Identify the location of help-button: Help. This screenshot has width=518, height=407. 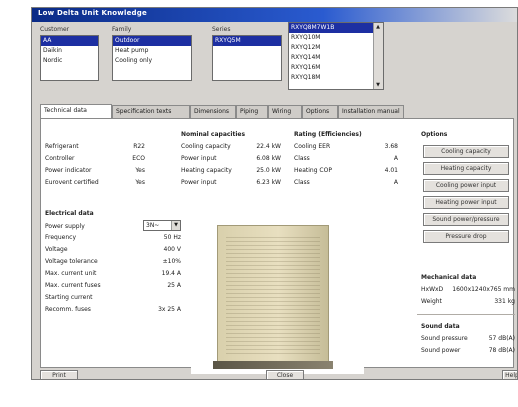
(509, 374).